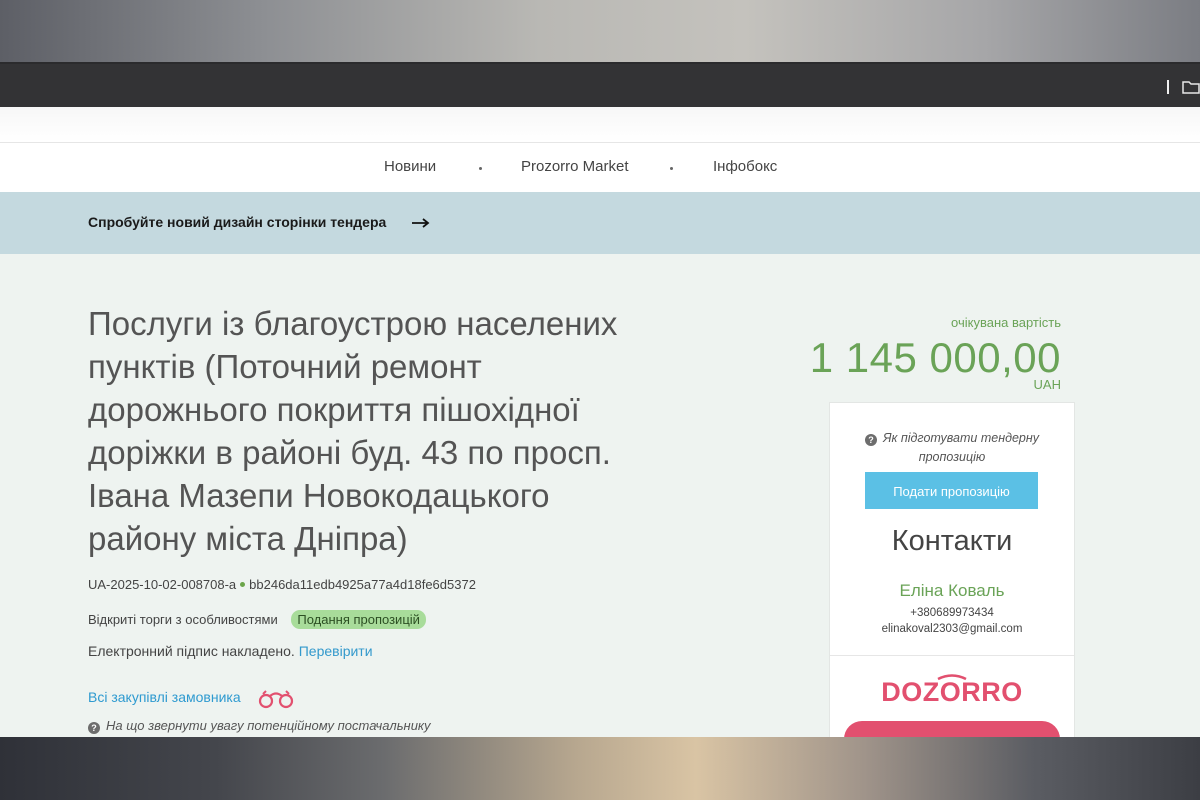 The image size is (1200, 800). Describe the element at coordinates (961, 447) in the screenshot. I see `how-to-prepare-text: Як підготувати тендерну пропозицію` at that location.